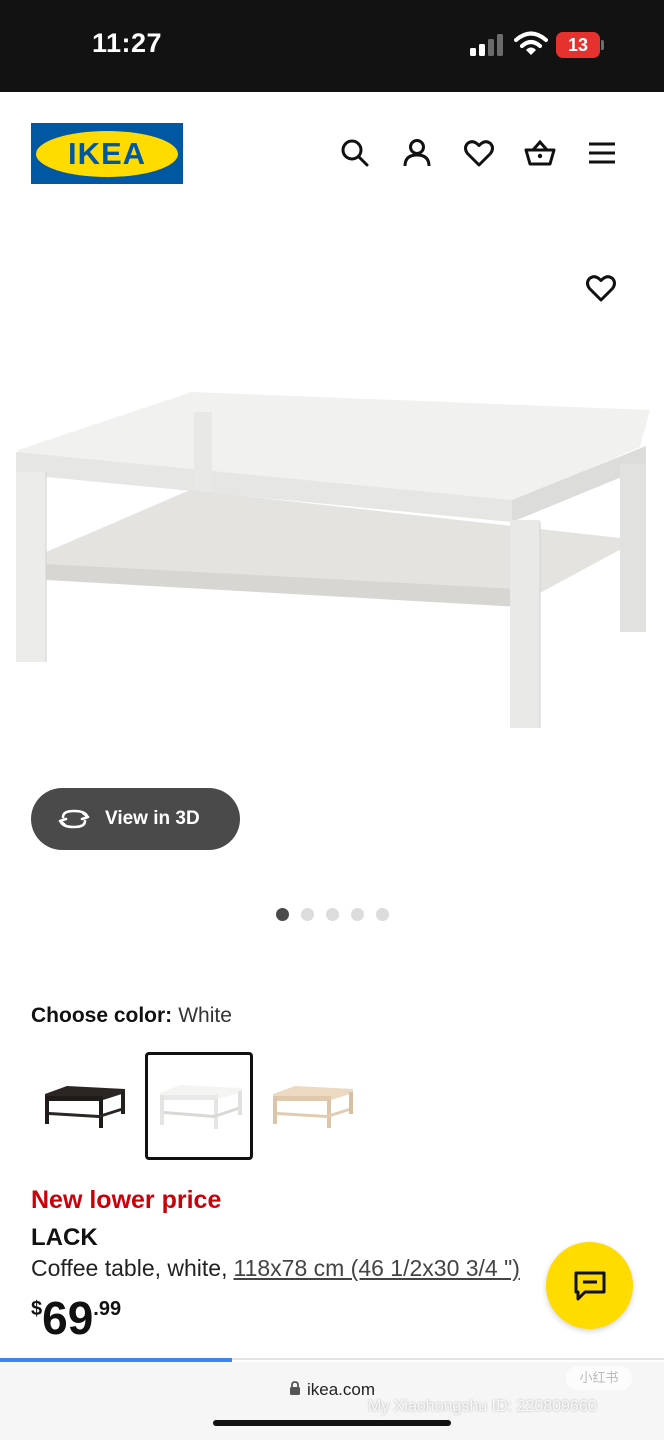 The height and width of the screenshot is (1440, 664). What do you see at coordinates (37, 1309) in the screenshot?
I see `price-currency: $` at bounding box center [37, 1309].